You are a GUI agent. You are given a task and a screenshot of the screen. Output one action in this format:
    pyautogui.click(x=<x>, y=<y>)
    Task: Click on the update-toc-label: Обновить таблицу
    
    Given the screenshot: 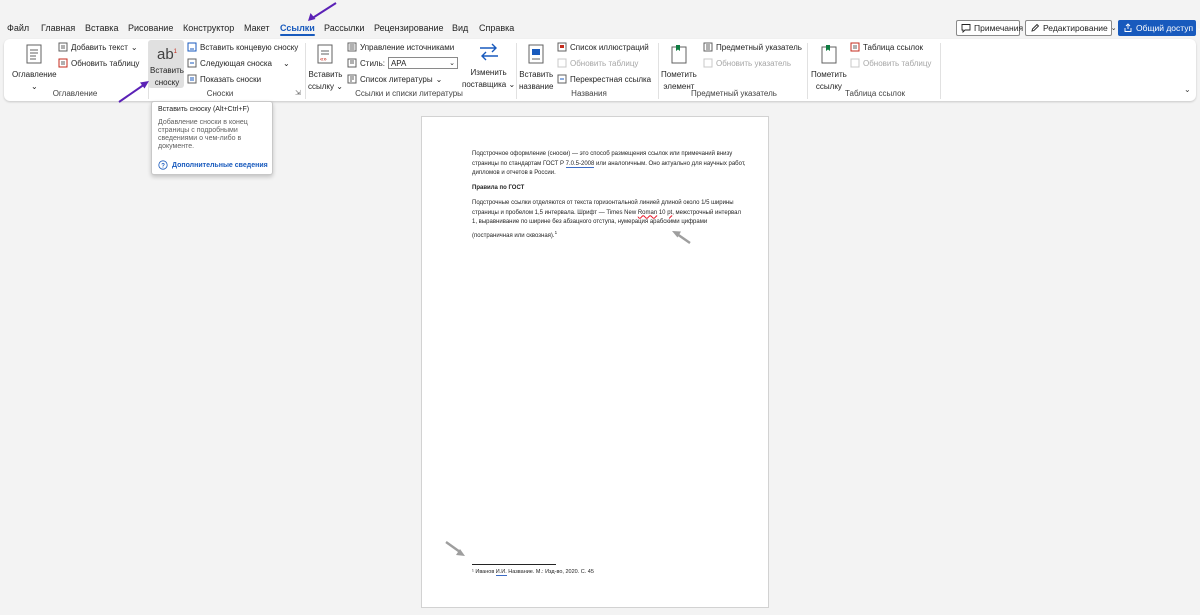 What is the action you would take?
    pyautogui.click(x=105, y=63)
    